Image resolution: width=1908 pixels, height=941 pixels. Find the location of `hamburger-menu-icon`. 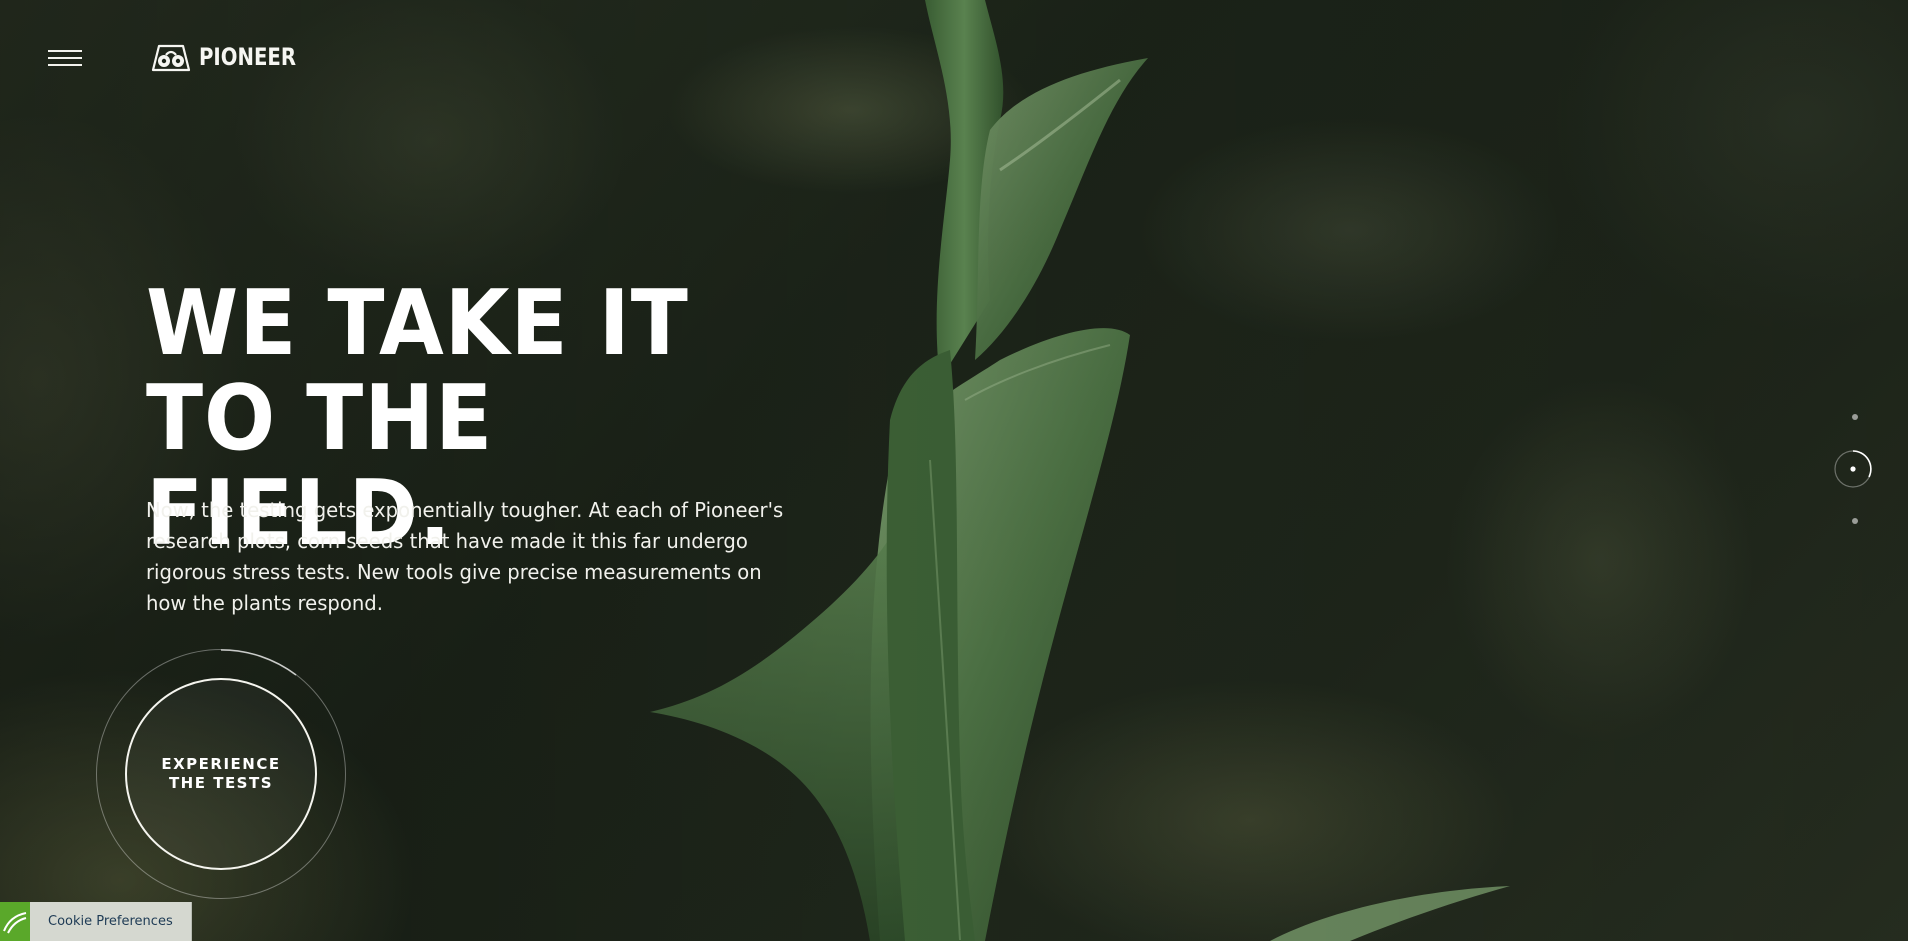

hamburger-menu-icon is located at coordinates (65, 60).